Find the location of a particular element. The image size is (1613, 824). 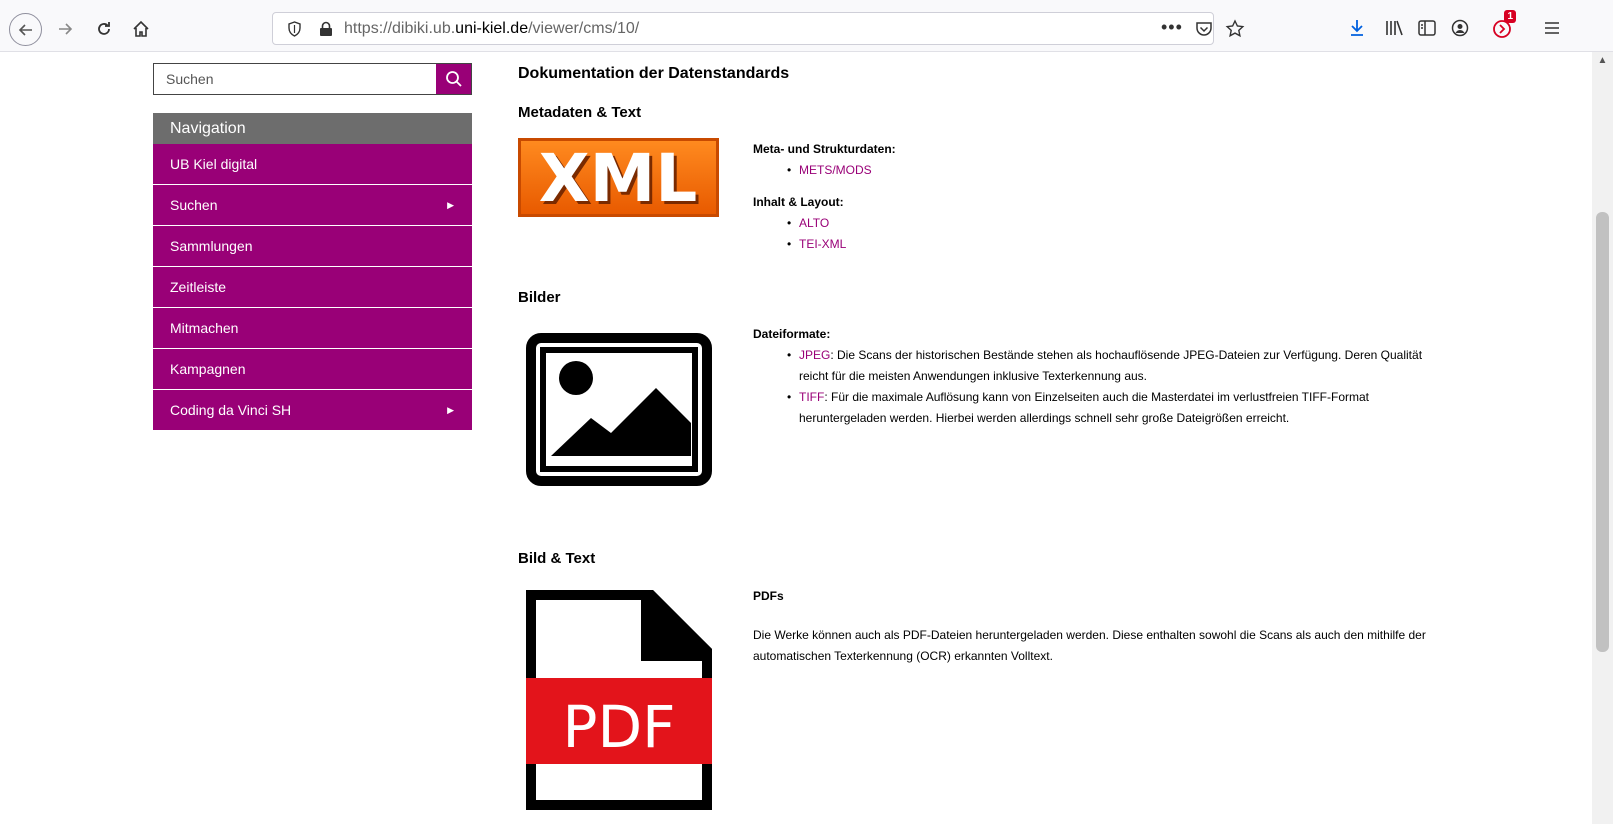

sidebar-item-suchen: Suchen ▶ is located at coordinates (312, 205).